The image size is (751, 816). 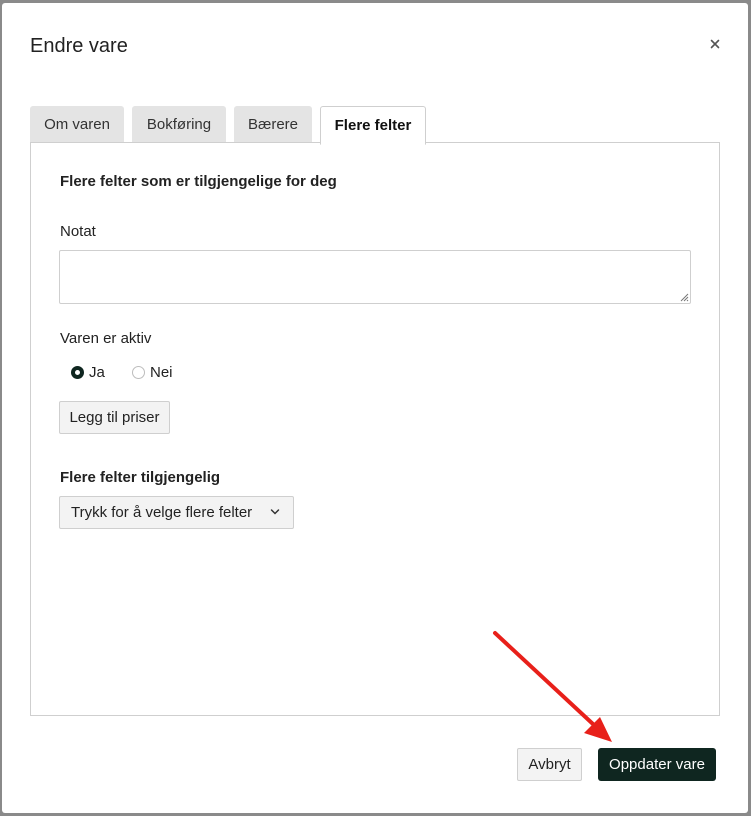 I want to click on radio-checked-icon, so click(x=77, y=372).